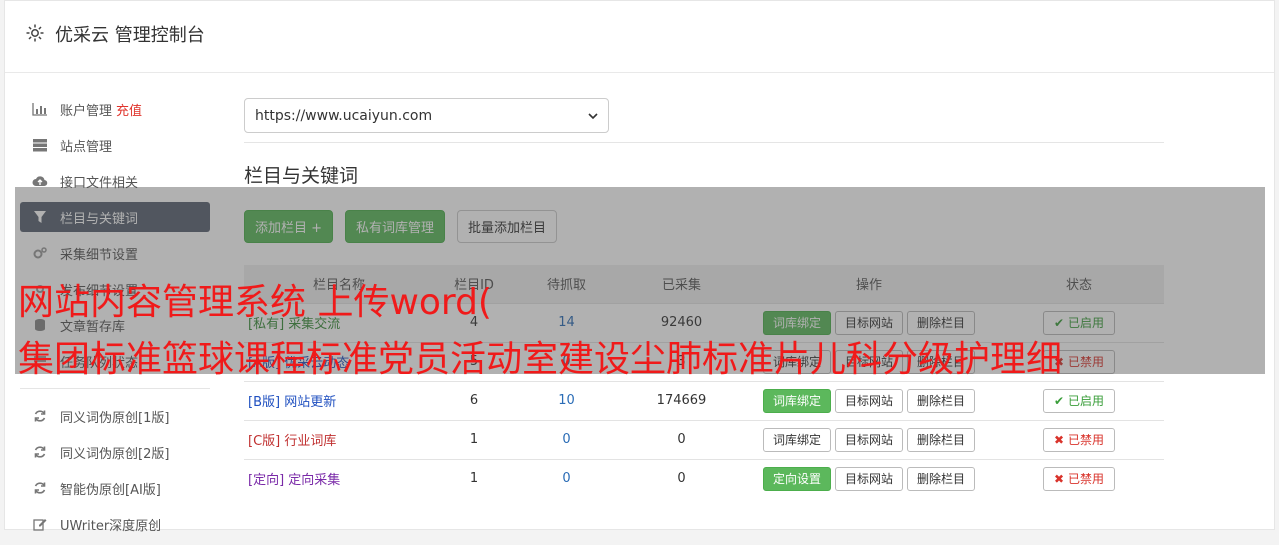  Describe the element at coordinates (129, 109) in the screenshot. I see `recharge-link: 充值` at that location.